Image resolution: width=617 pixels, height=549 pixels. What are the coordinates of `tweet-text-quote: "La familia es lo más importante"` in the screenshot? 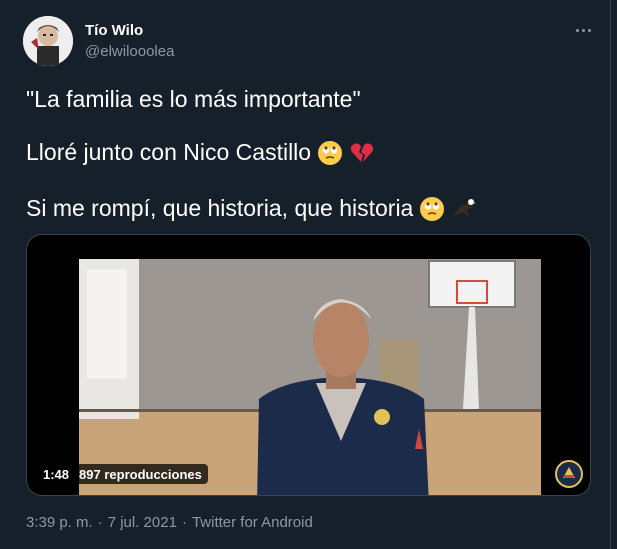 It's located at (193, 99).